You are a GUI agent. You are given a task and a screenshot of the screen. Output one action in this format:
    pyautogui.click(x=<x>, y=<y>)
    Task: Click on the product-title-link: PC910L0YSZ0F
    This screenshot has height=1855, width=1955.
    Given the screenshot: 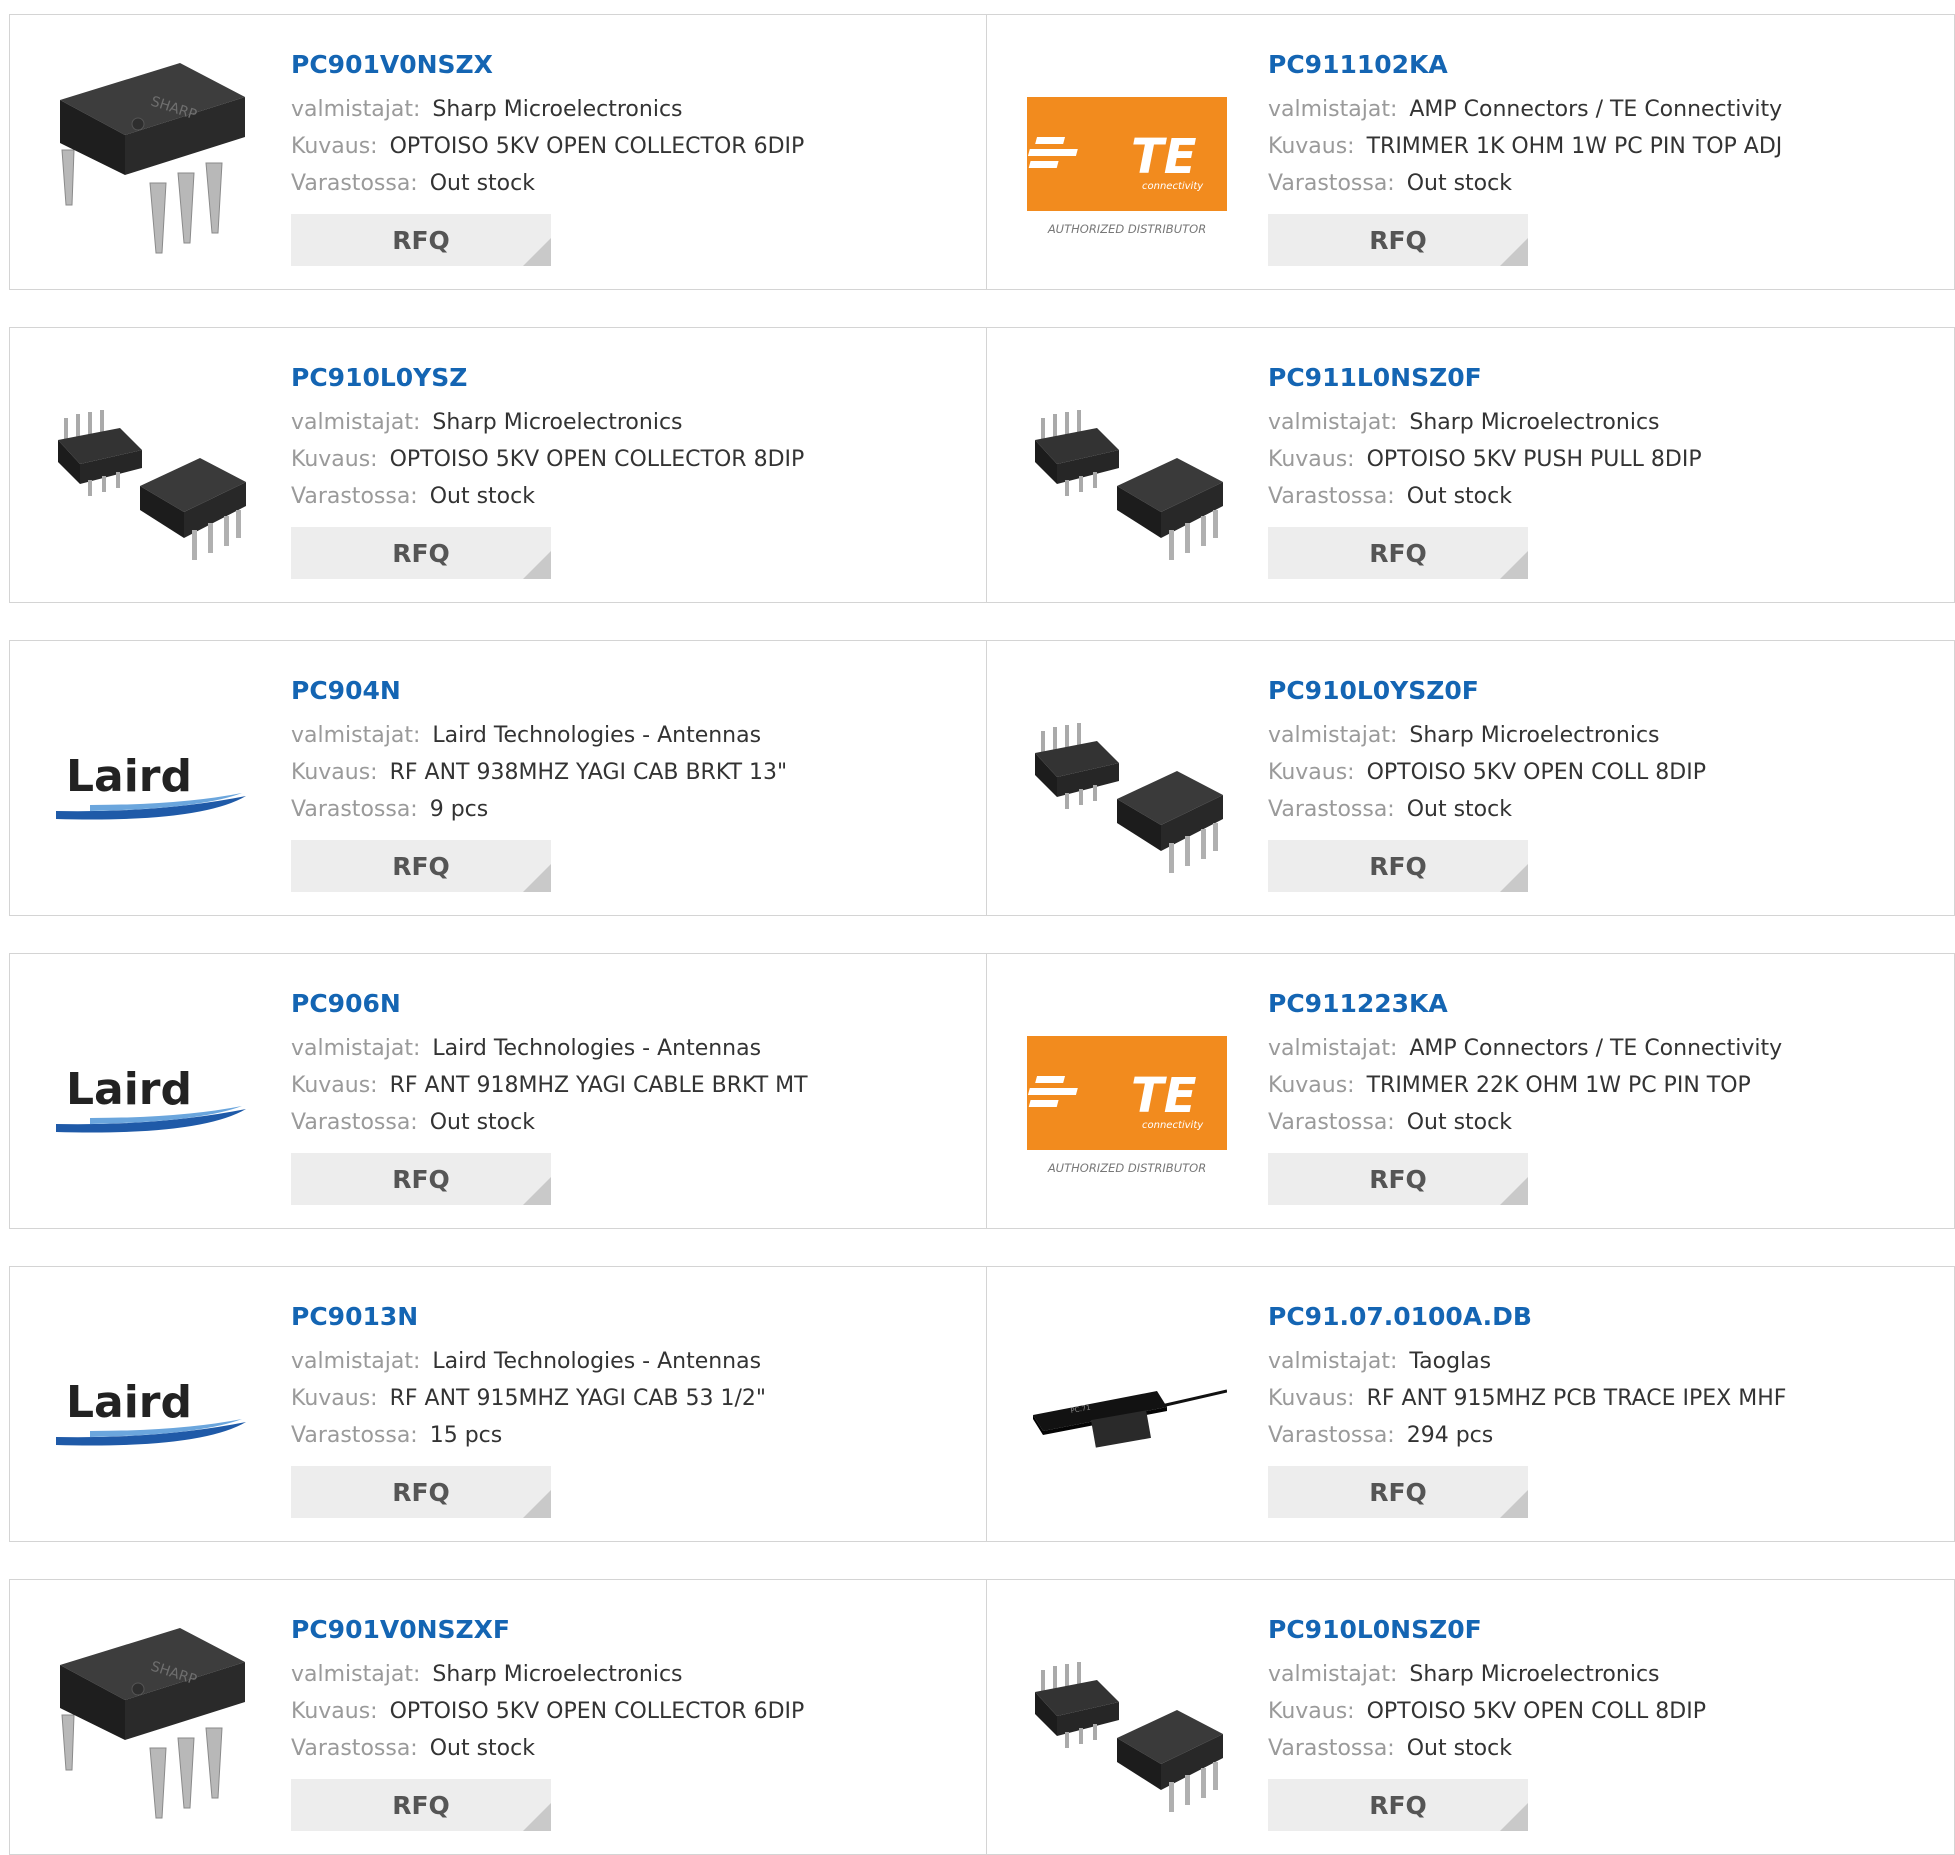 What is the action you would take?
    pyautogui.click(x=1606, y=691)
    